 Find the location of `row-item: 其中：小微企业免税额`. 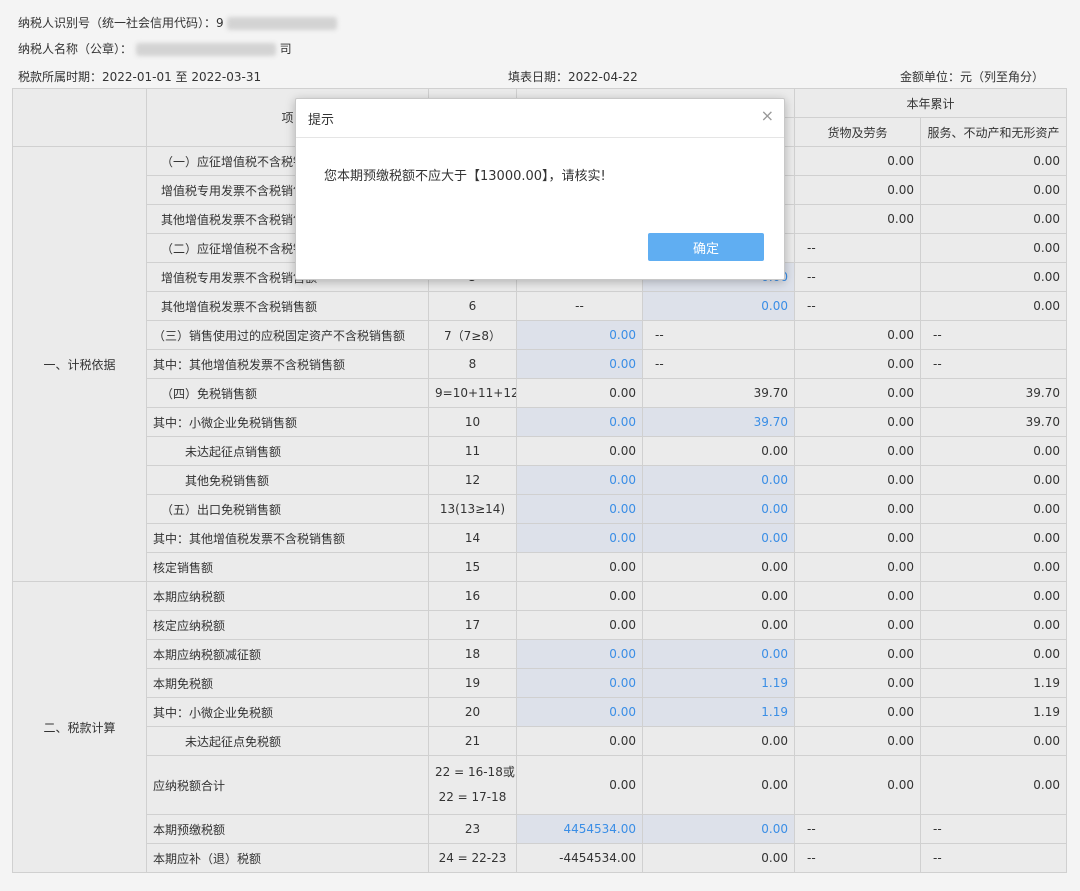

row-item: 其中：小微企业免税额 is located at coordinates (287, 712).